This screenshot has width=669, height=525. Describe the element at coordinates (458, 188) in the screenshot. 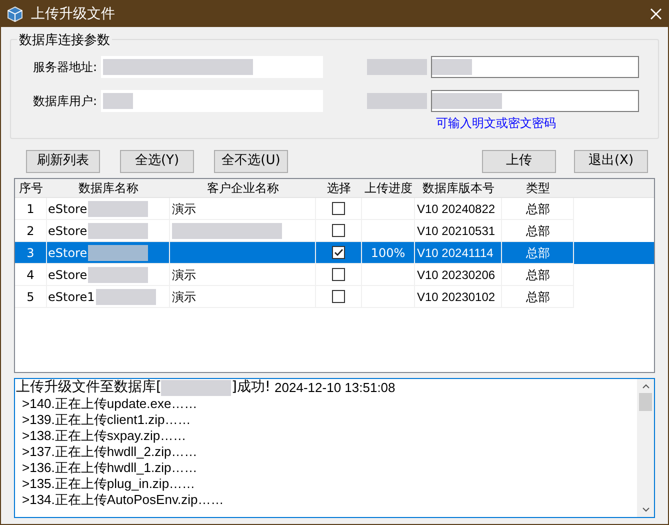

I see `column-header: 数据库版本号` at that location.